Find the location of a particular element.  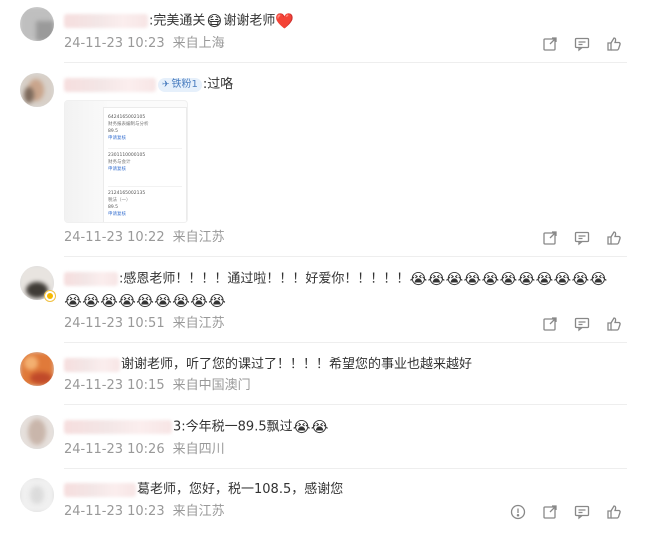

comment-date: 24-11-23 10:26 is located at coordinates (114, 449).